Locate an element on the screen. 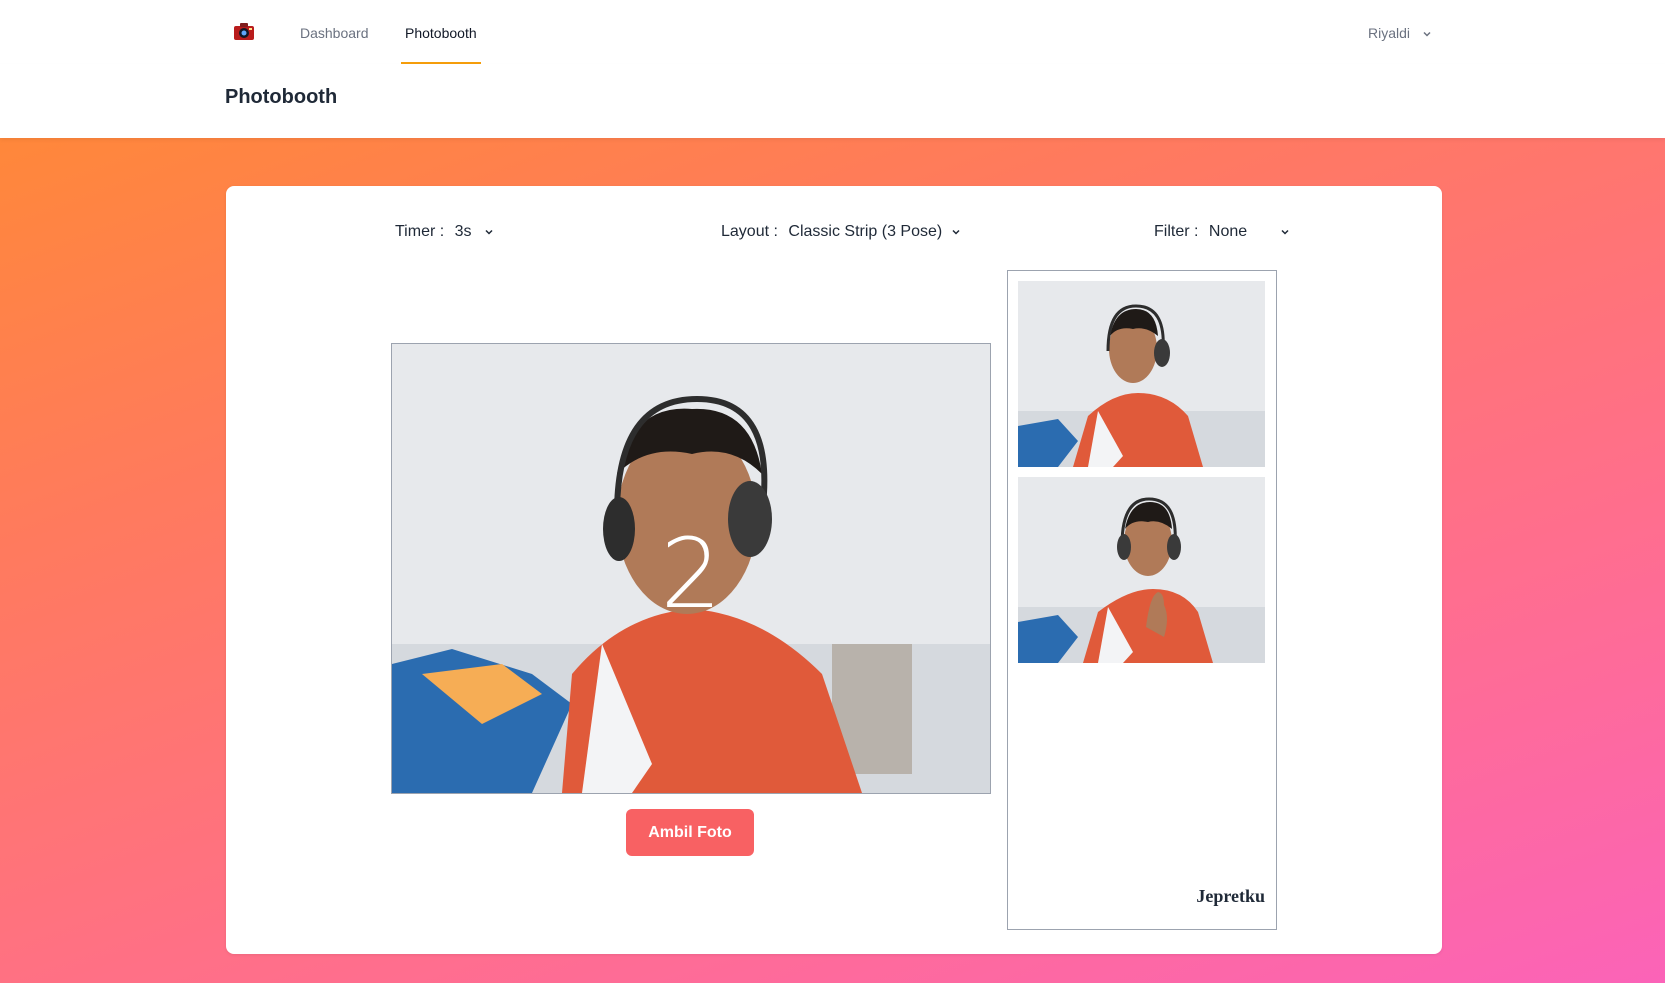  countdown-number: 2 is located at coordinates (691, 574).